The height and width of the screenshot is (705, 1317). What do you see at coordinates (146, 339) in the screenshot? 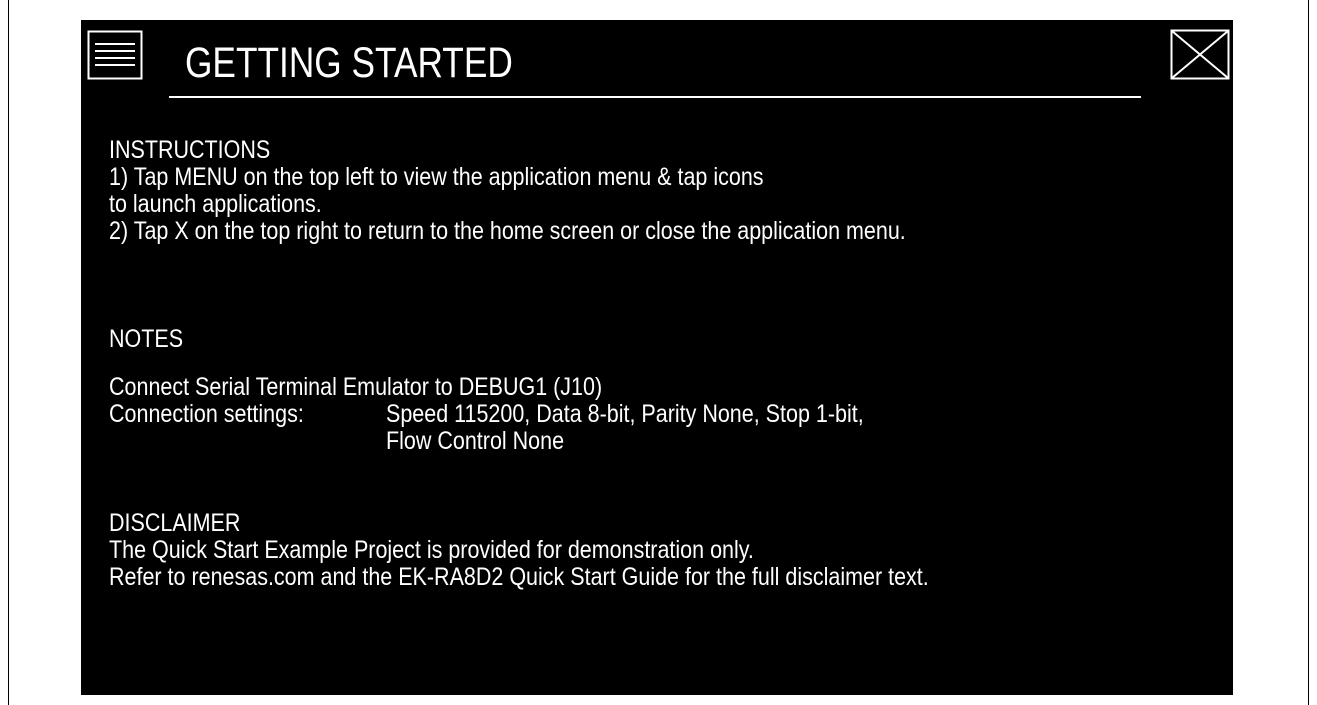
I see `notes-heading: NOTES` at bounding box center [146, 339].